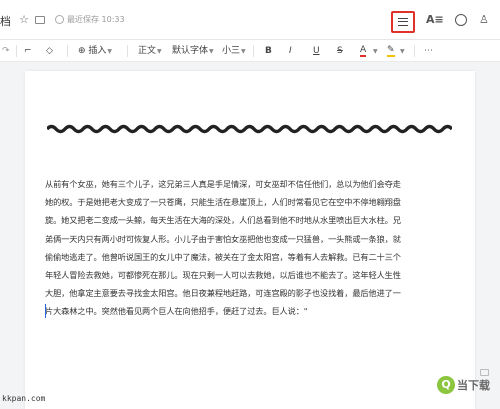  I want to click on logo-text: 当下载, so click(473, 385).